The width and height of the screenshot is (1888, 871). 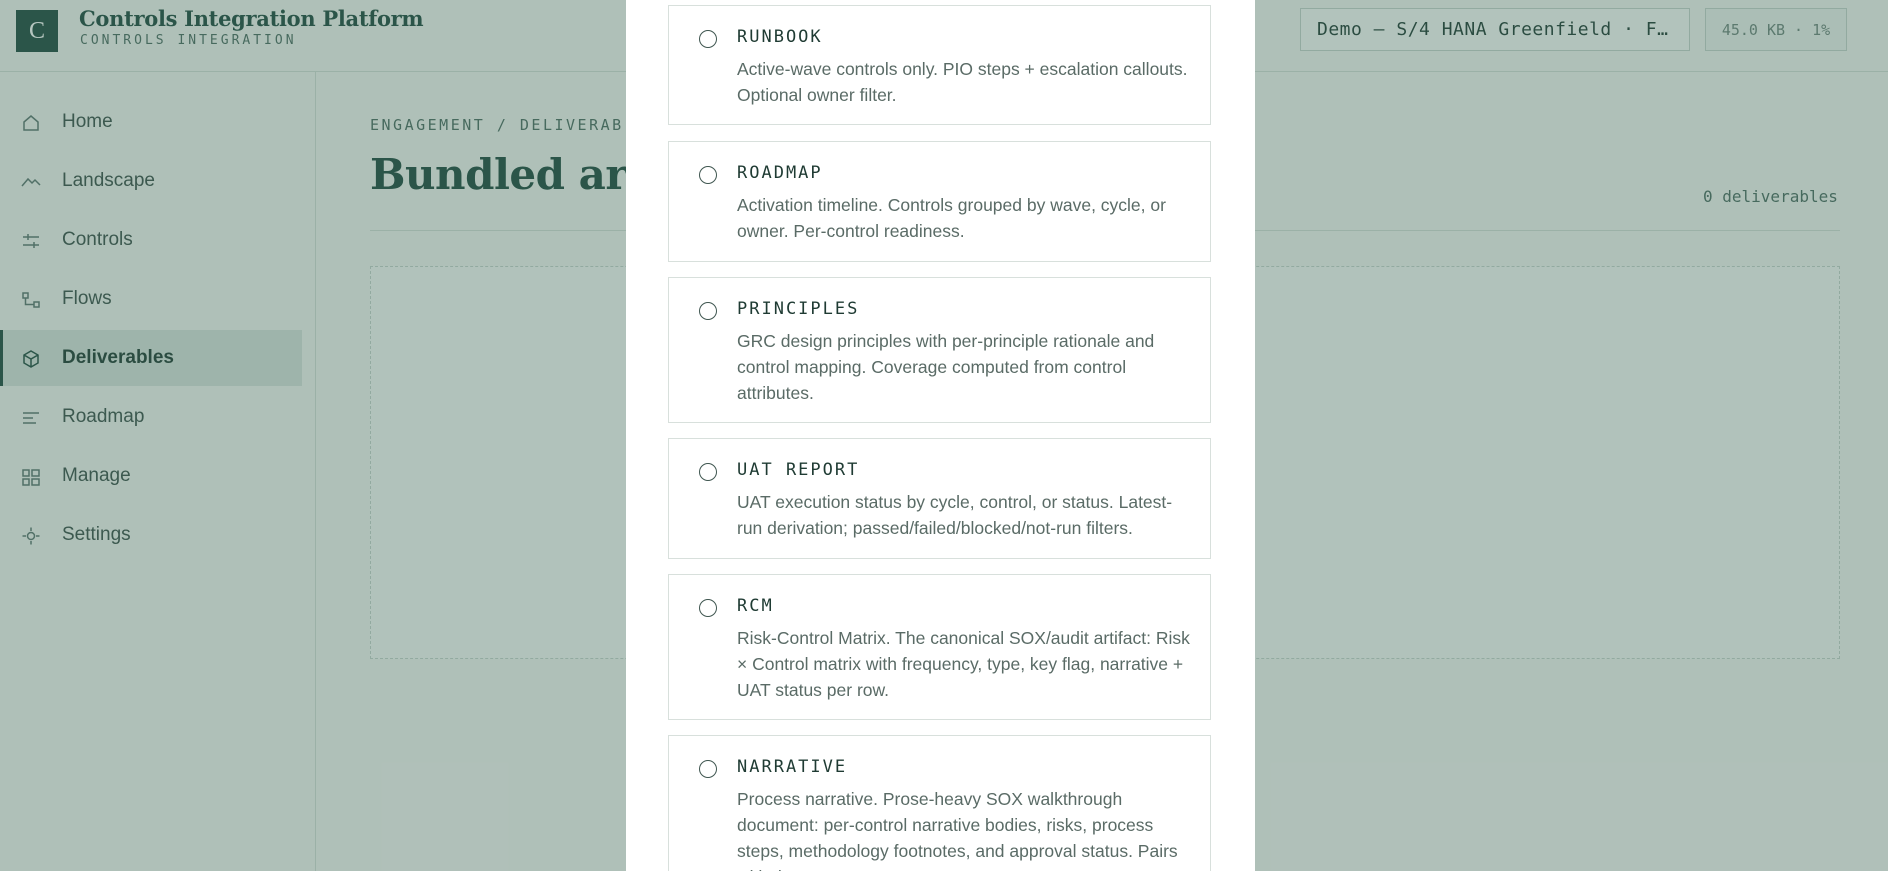 What do you see at coordinates (780, 37) in the screenshot?
I see `option-title: RUNBOOK` at bounding box center [780, 37].